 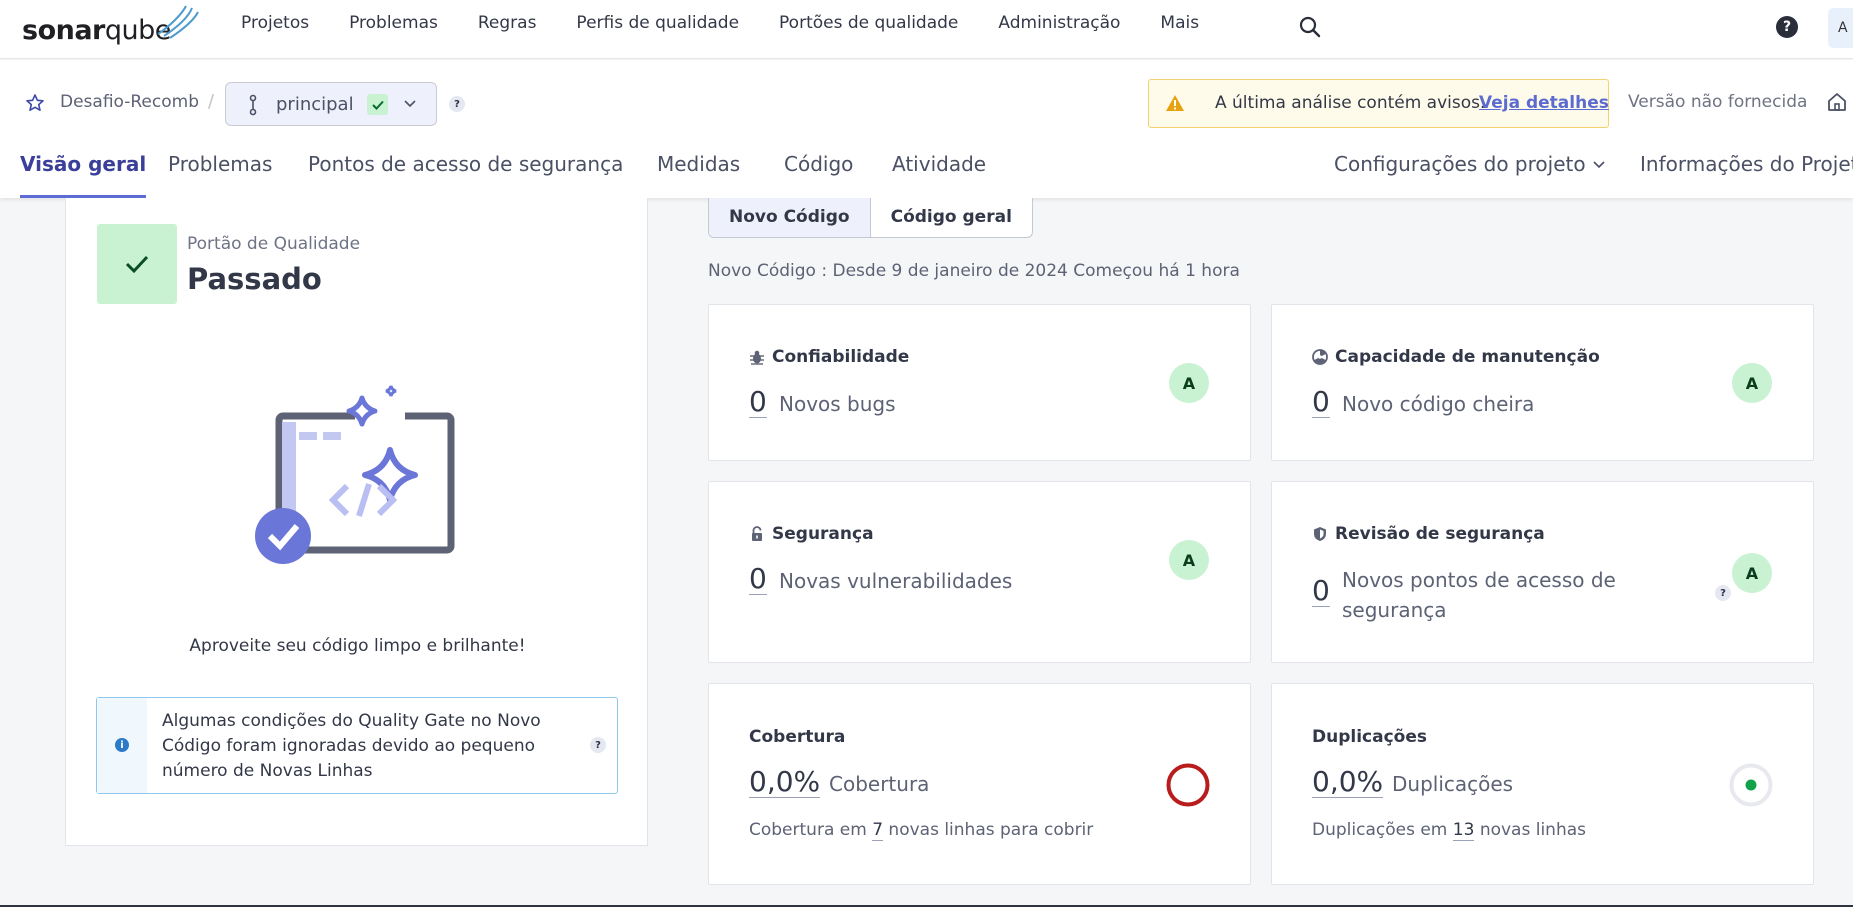 I want to click on reliability-title: Confiabilidade, so click(x=829, y=357).